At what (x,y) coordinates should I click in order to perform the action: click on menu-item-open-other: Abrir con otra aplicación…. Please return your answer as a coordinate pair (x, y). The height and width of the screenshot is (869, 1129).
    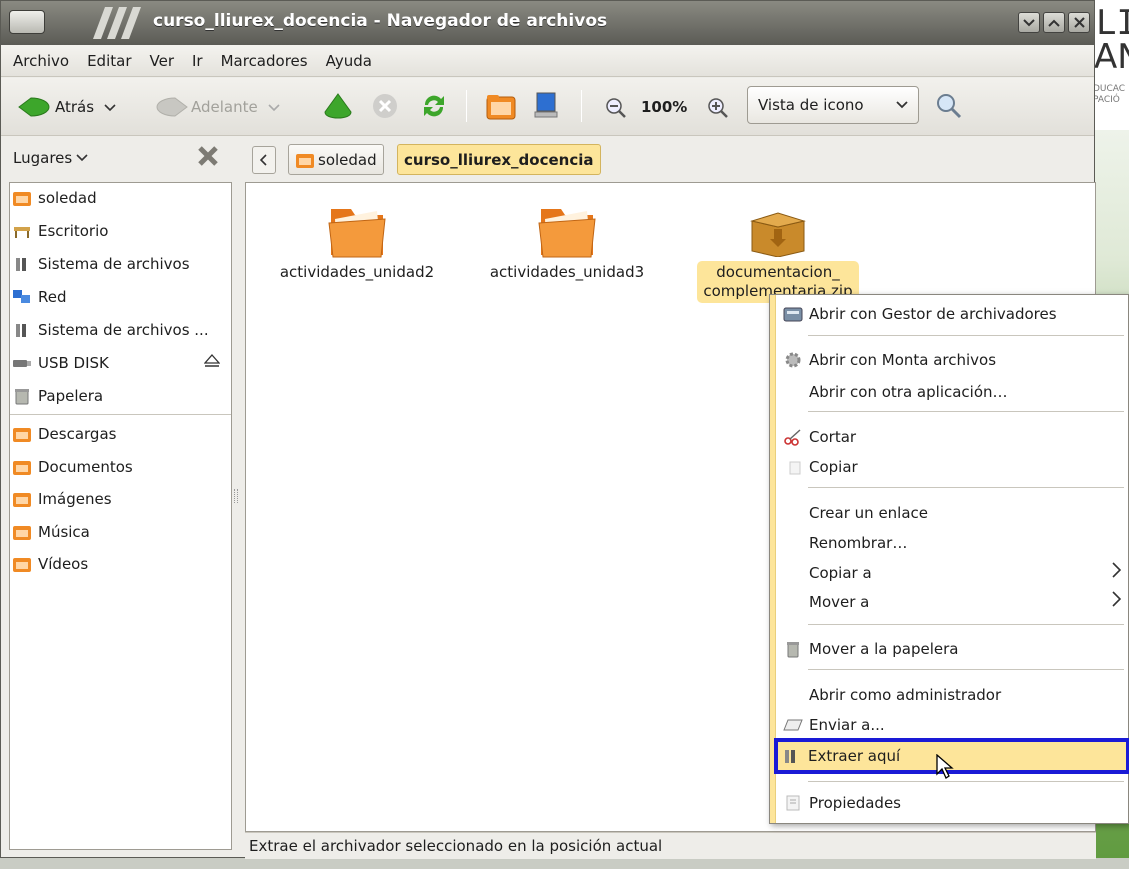
    Looking at the image, I should click on (952, 392).